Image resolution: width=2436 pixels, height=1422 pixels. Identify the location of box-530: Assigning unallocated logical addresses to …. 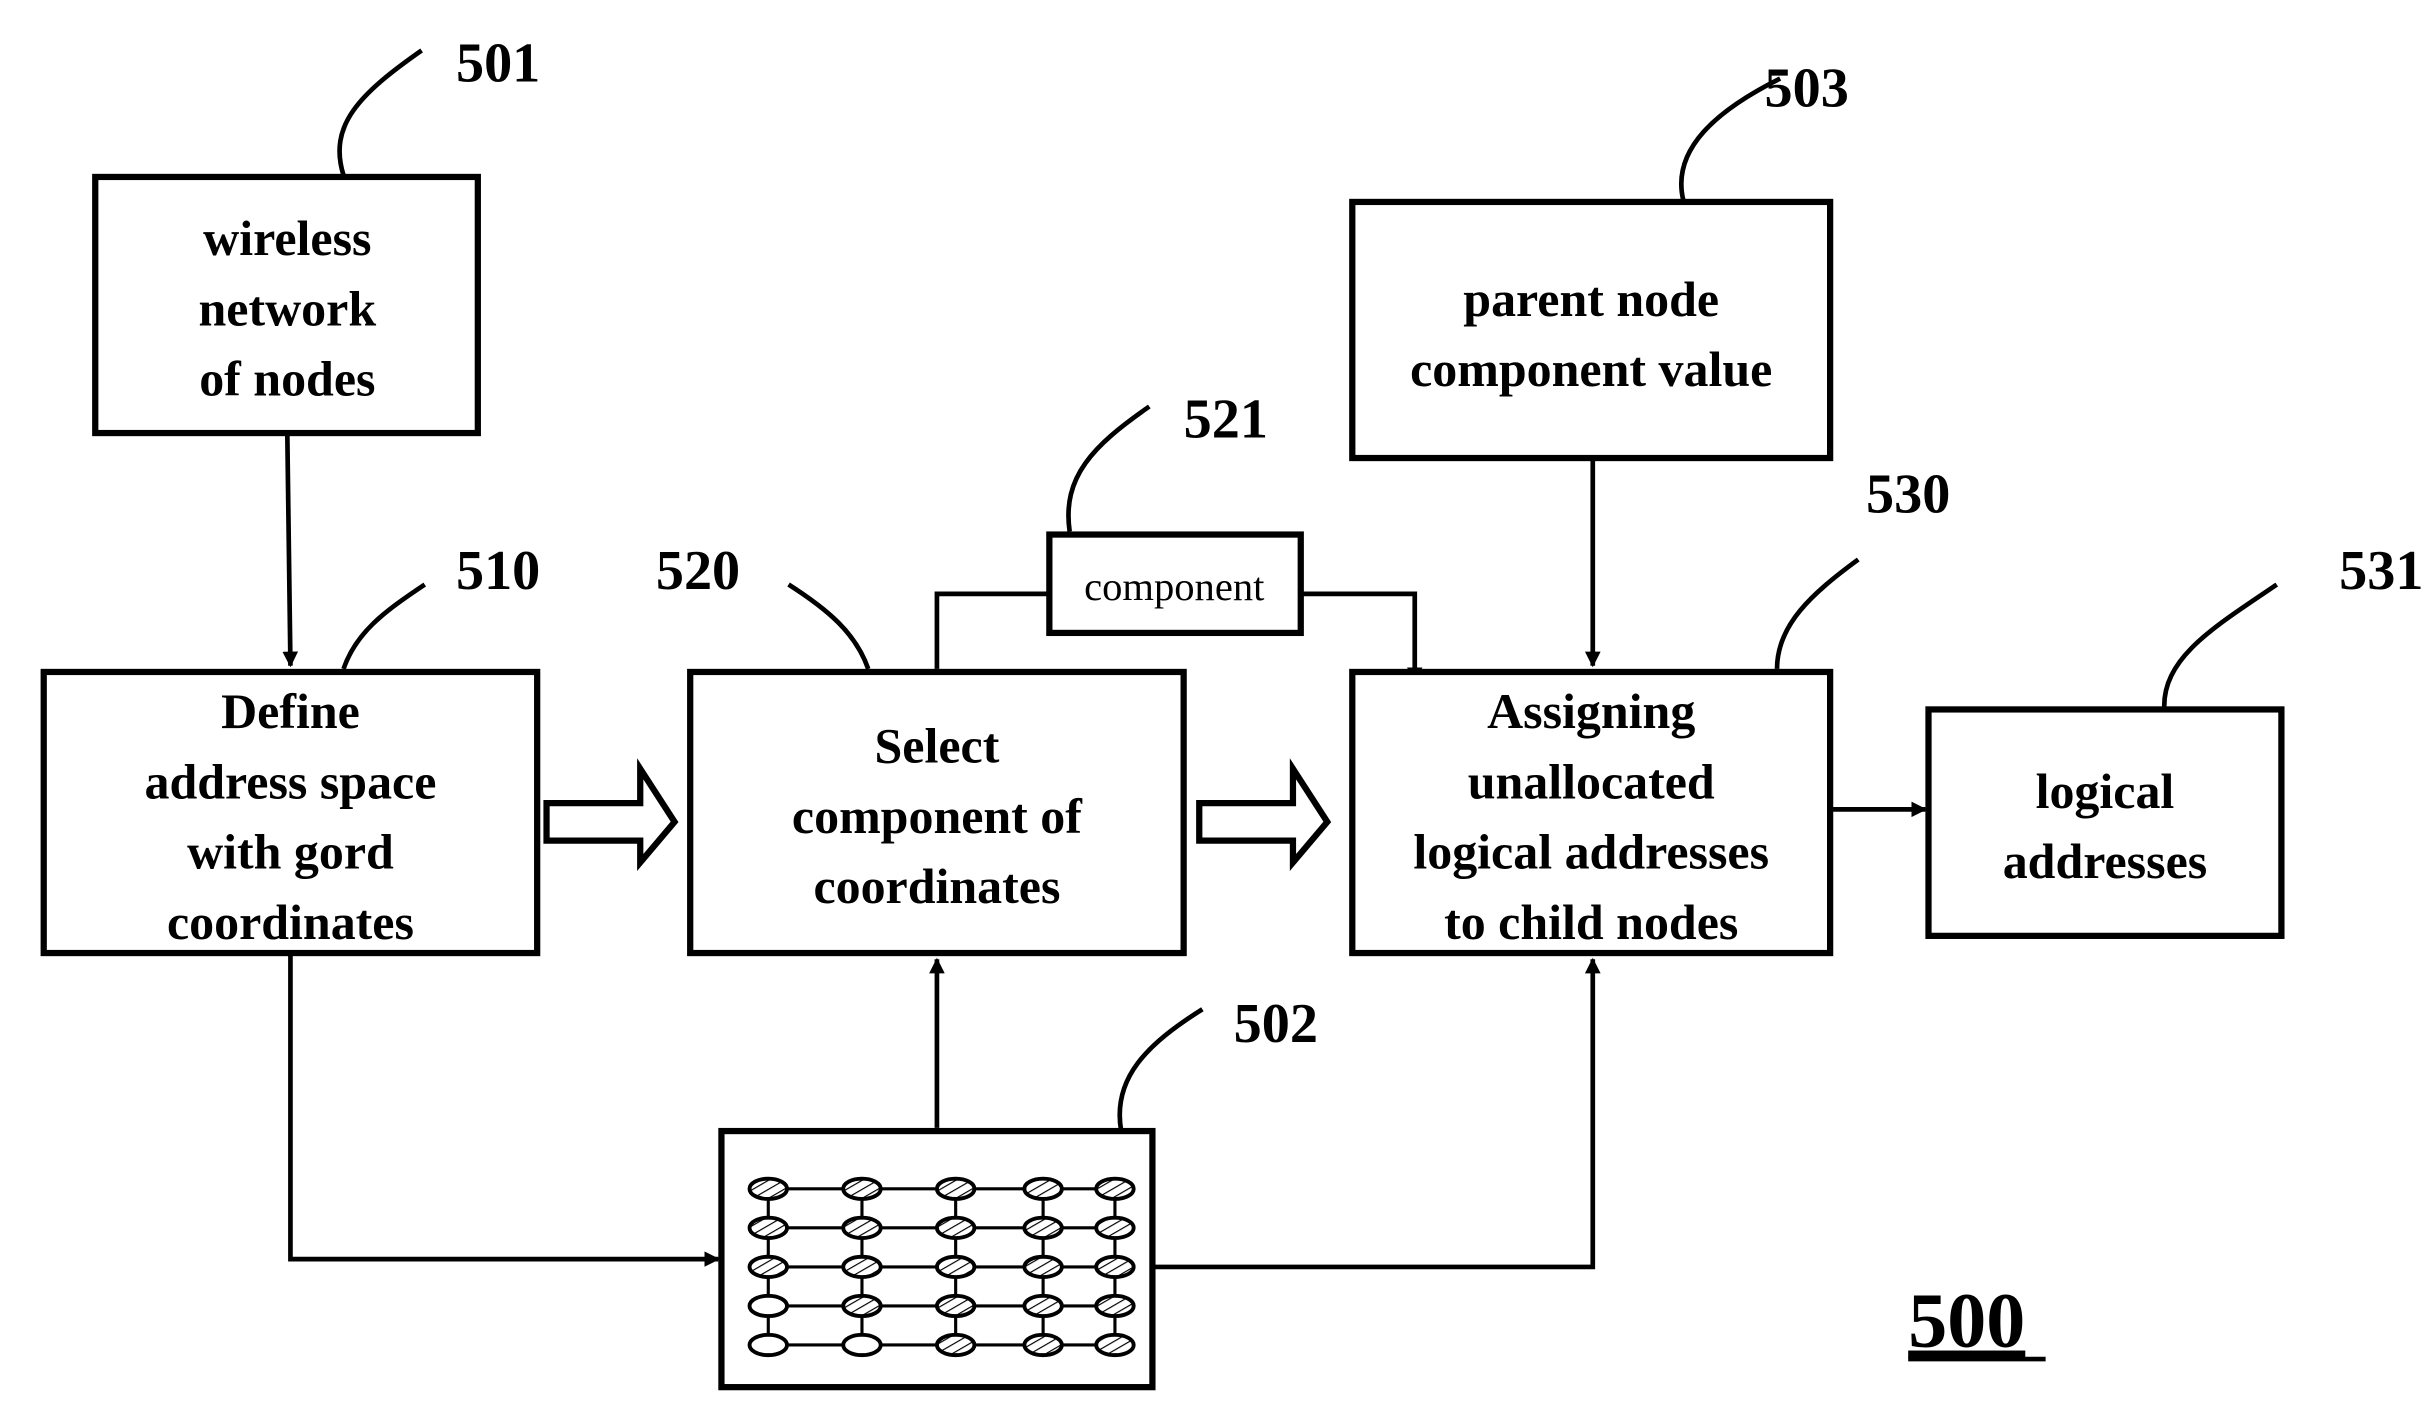
(1591, 812).